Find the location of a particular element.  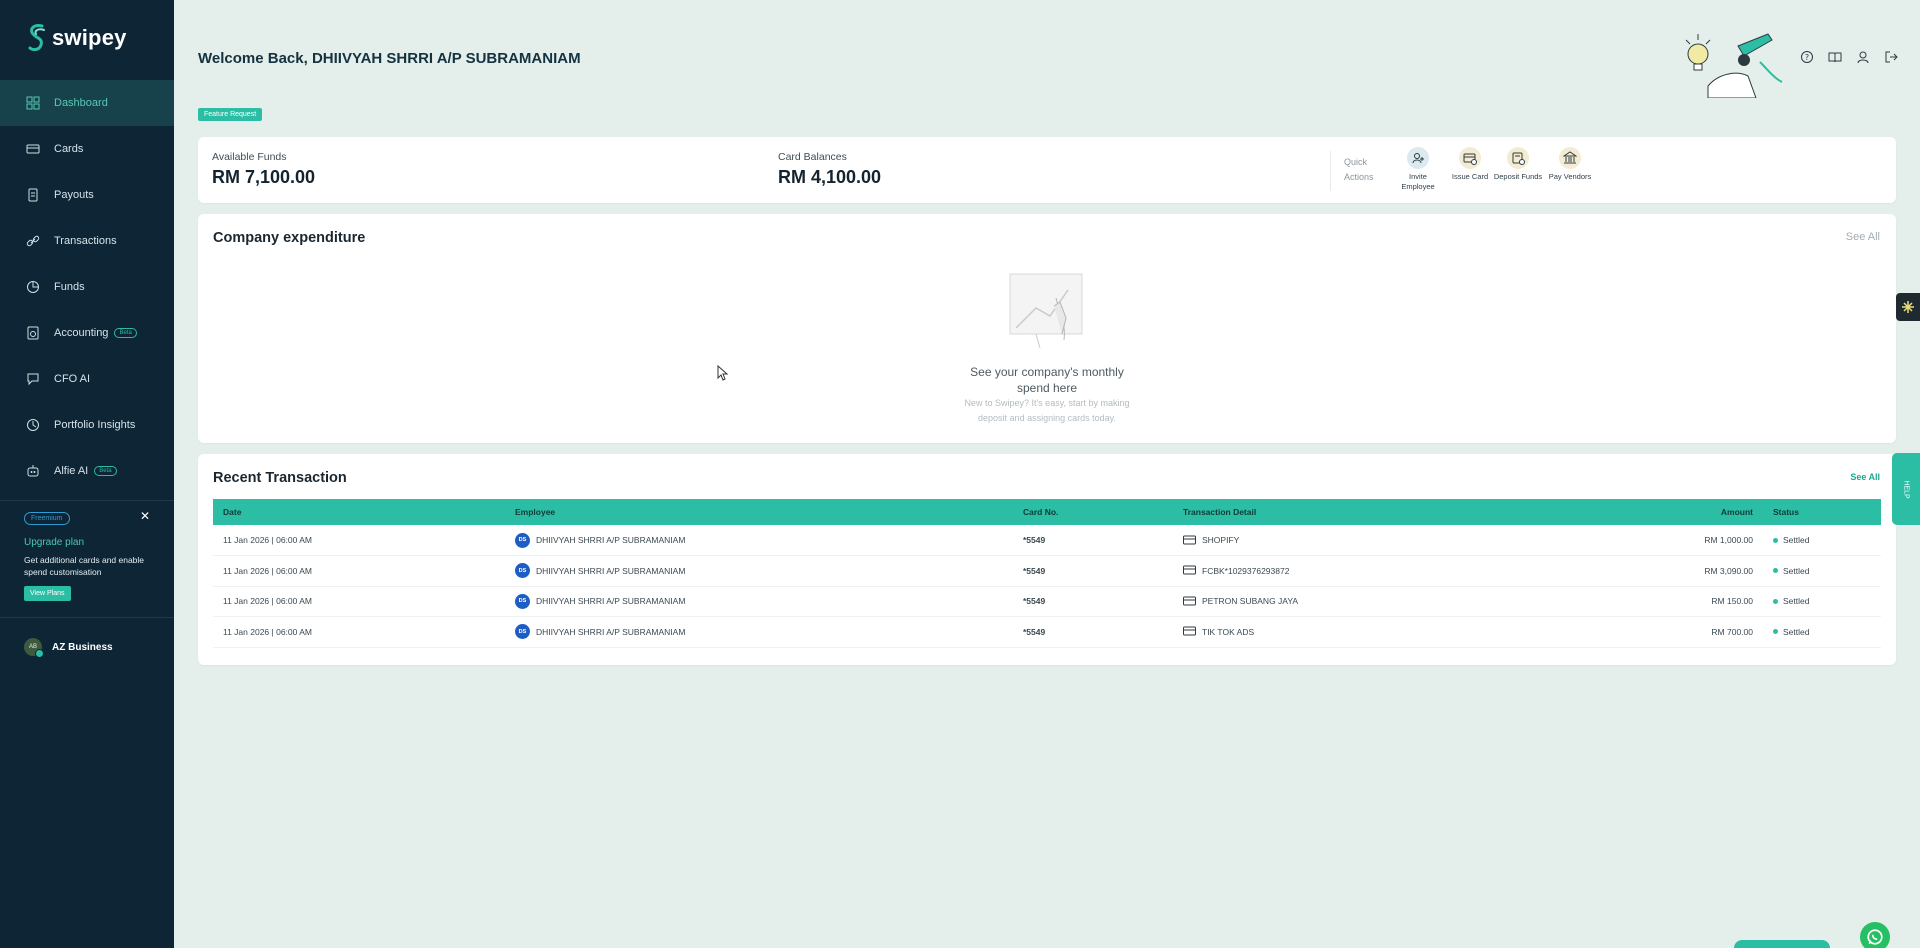

close-icon: ✕ is located at coordinates (145, 516).